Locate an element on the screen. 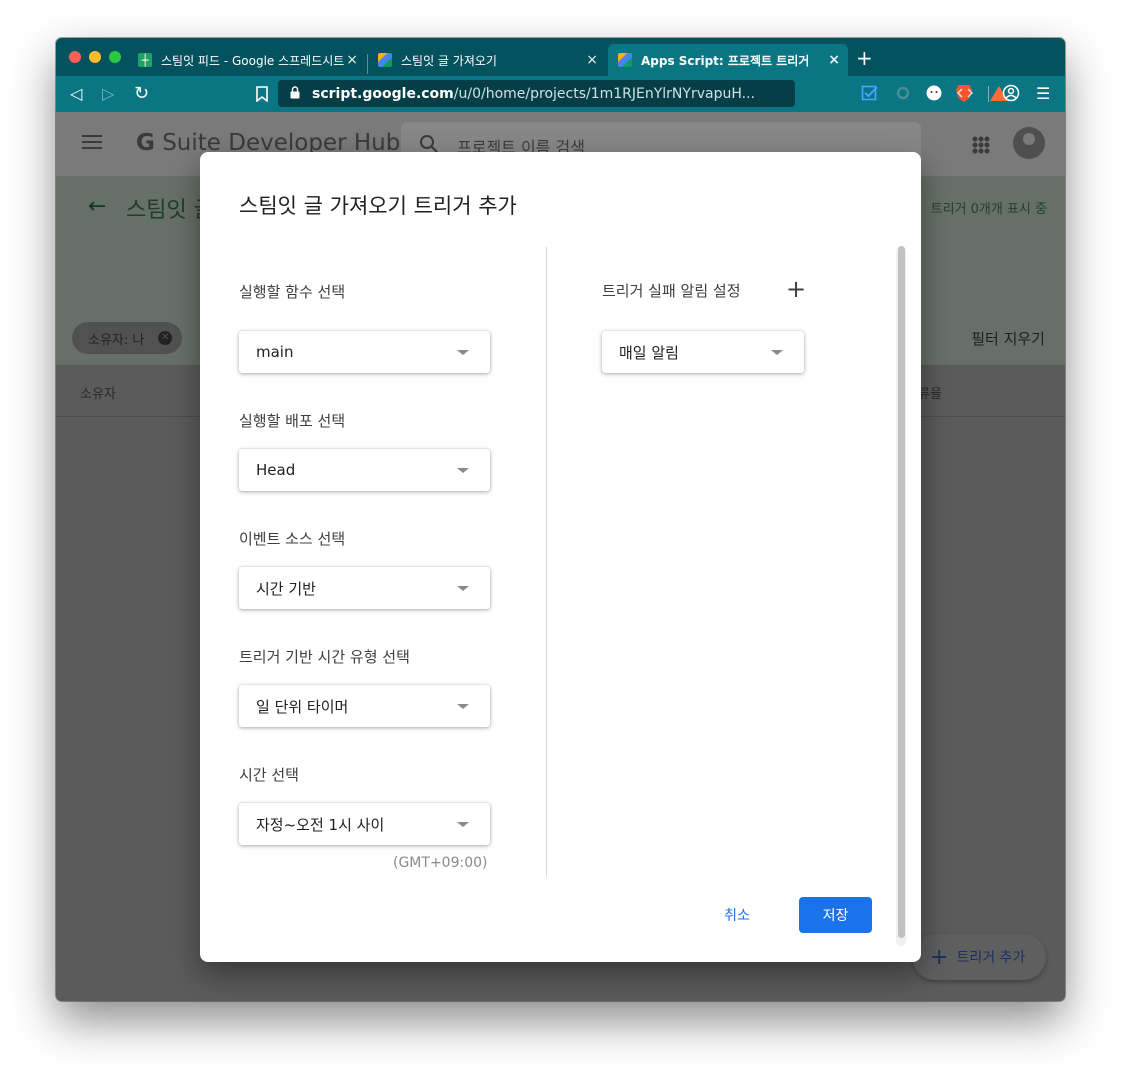 The height and width of the screenshot is (1075, 1121). avatar is located at coordinates (1029, 143).